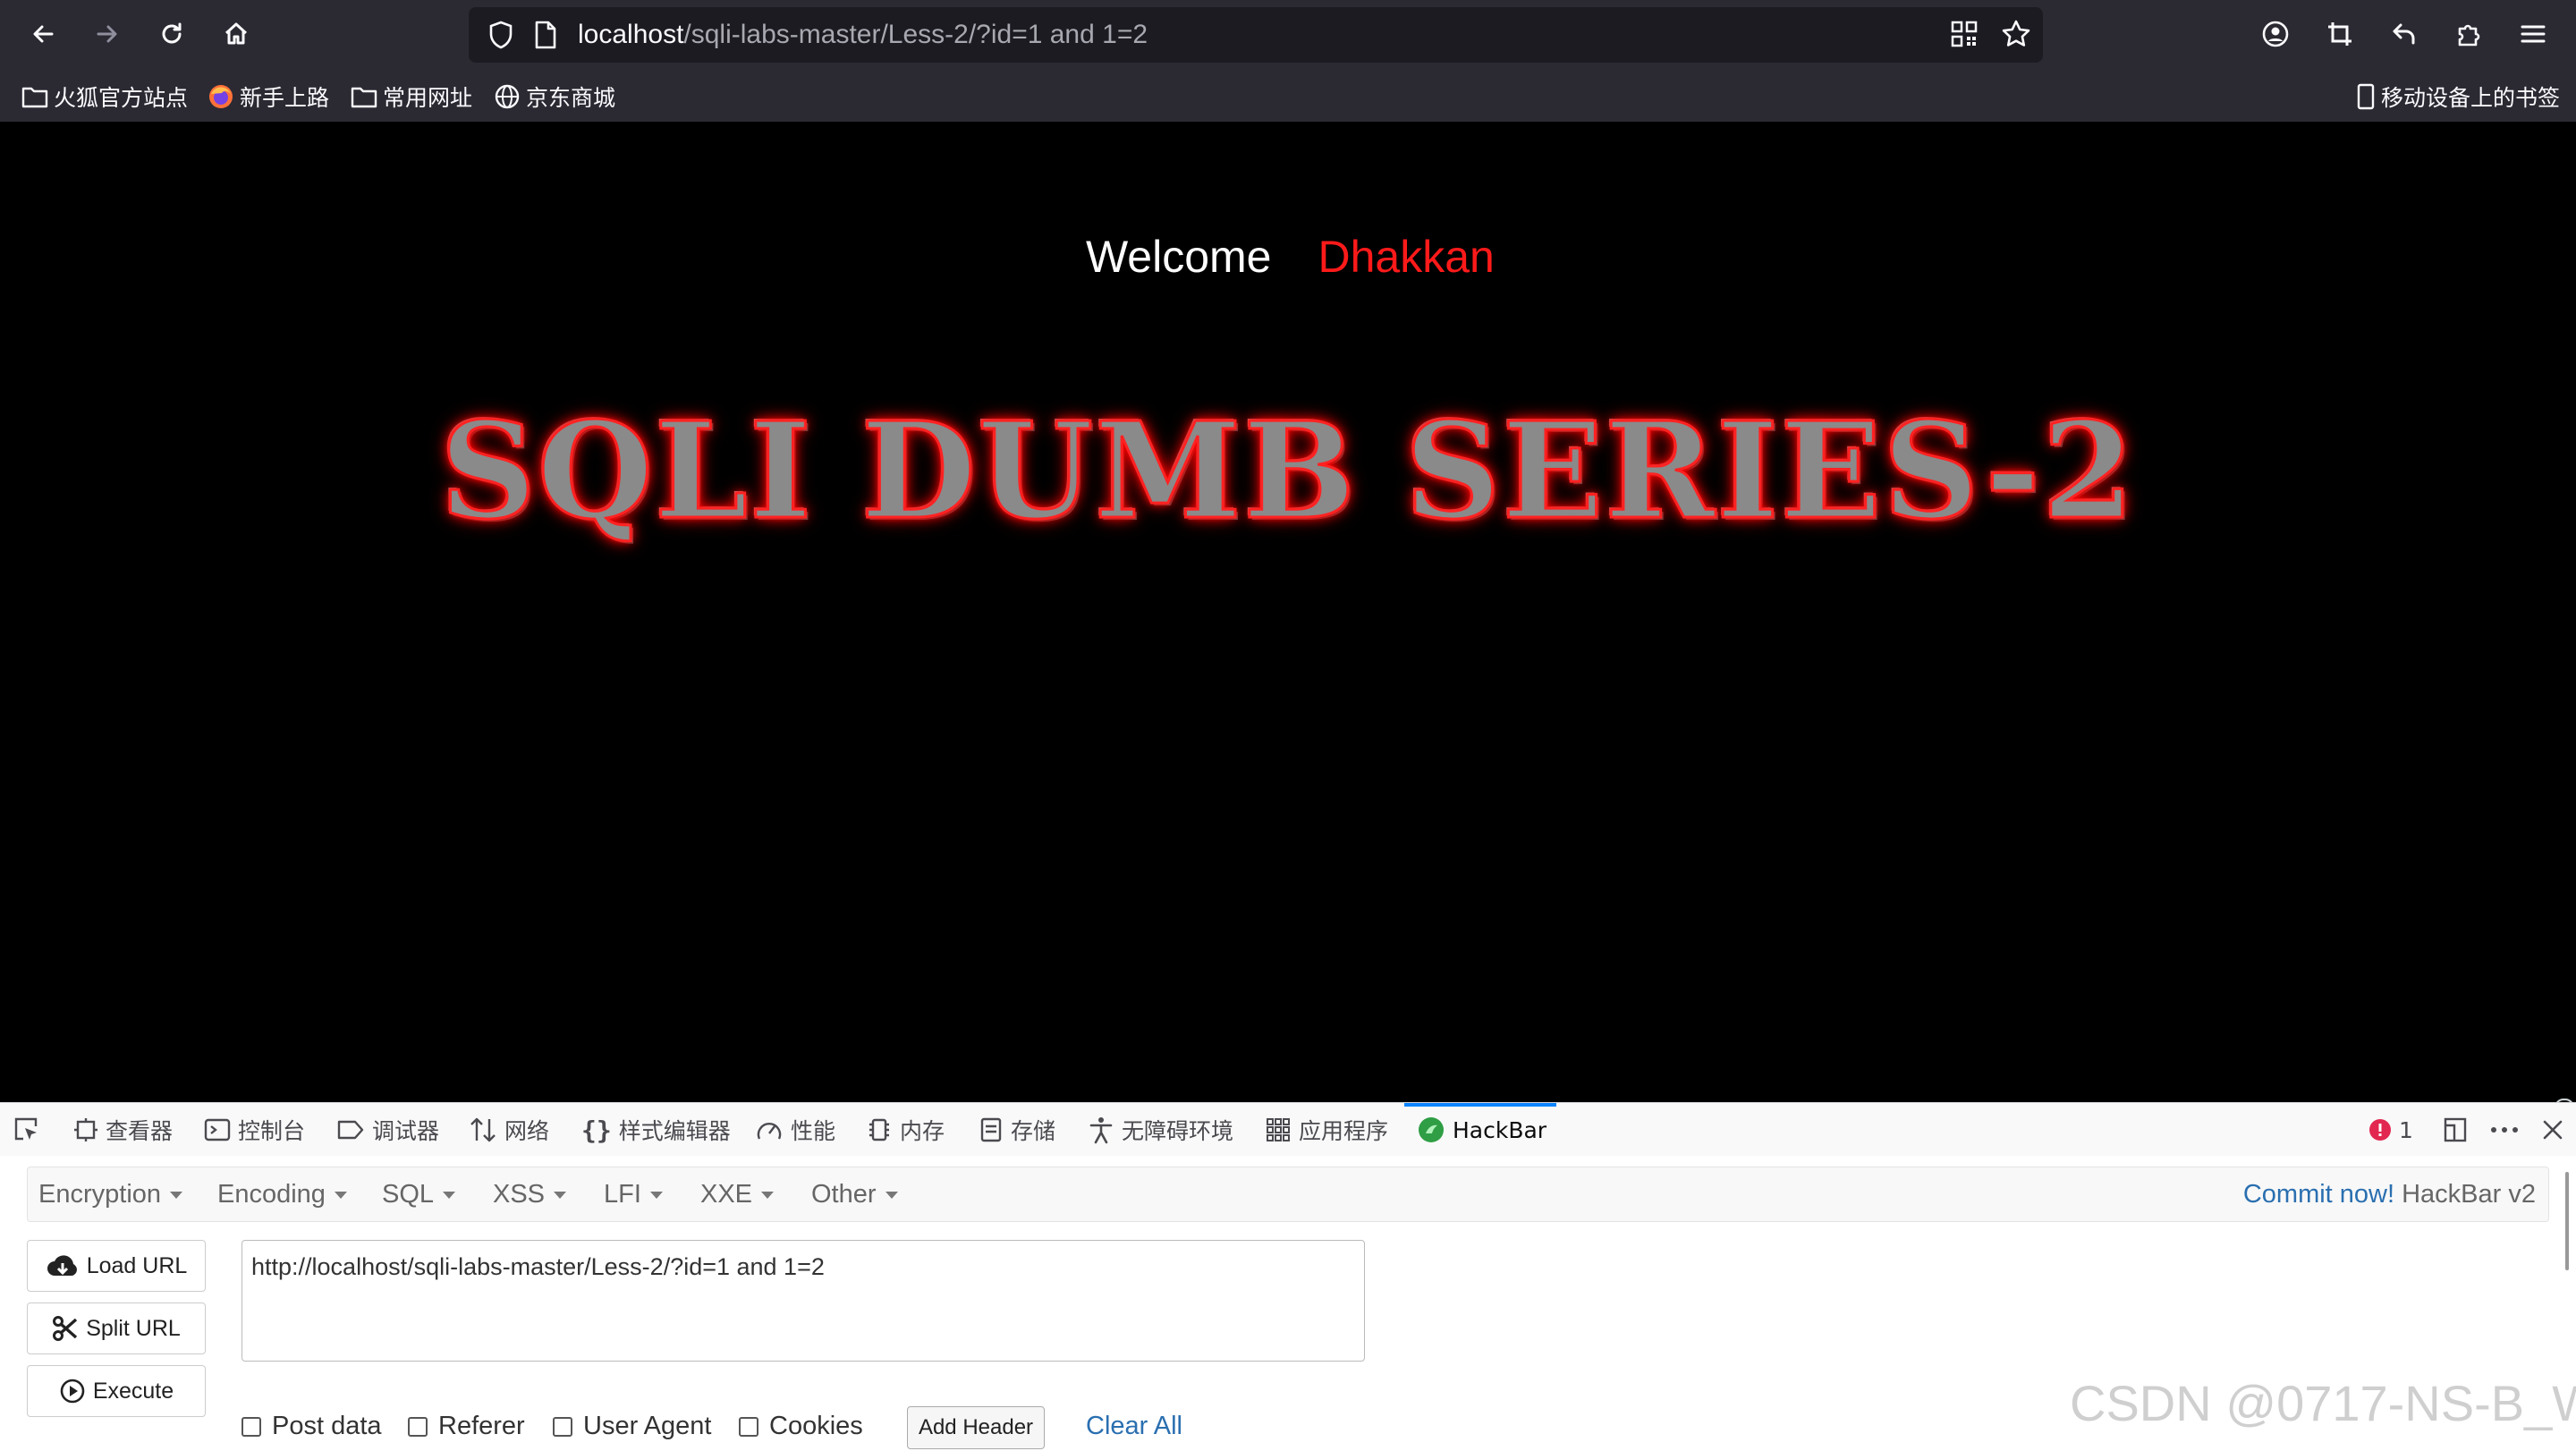  Describe the element at coordinates (1288, 95) in the screenshot. I see `bookmarks-bar: 火狐官方站点 新手上路 常用网址 京东商城 移动设备上的书签` at that location.